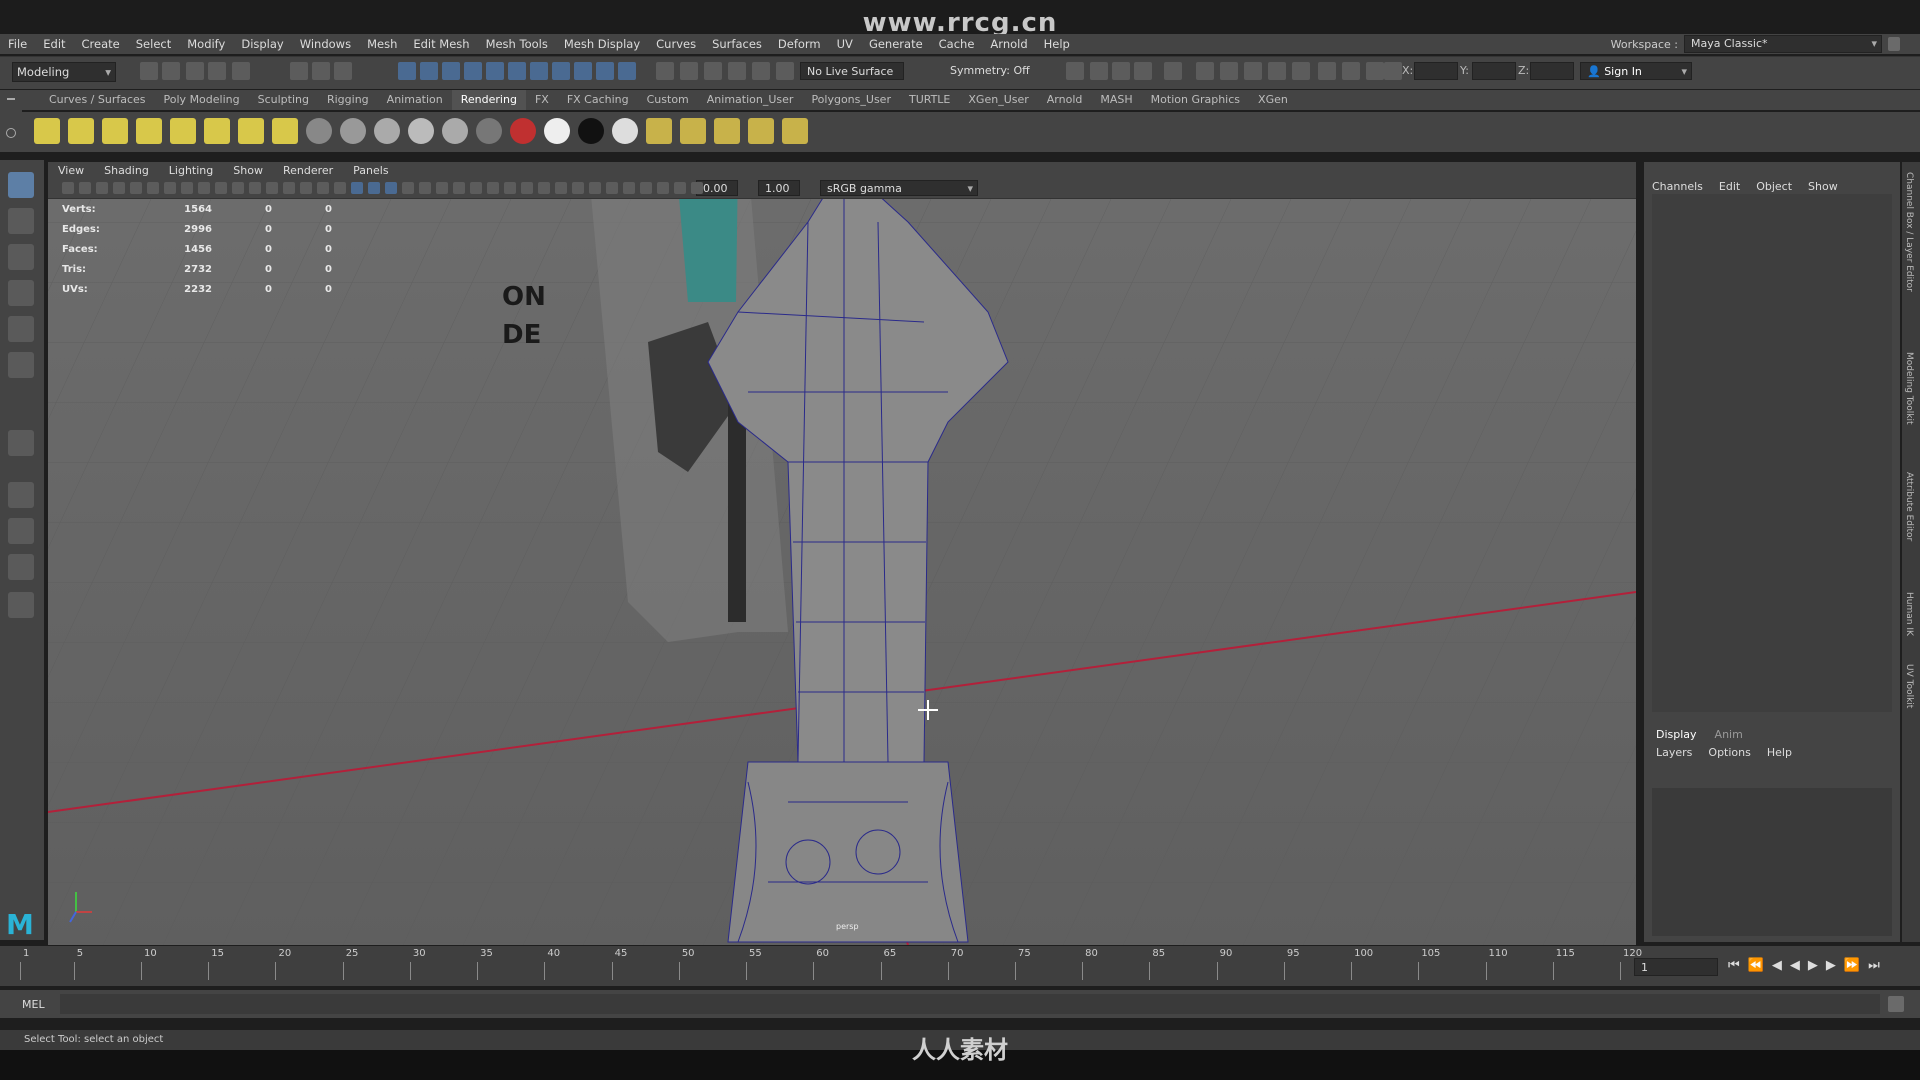 This screenshot has width=1920, height=1080. What do you see at coordinates (1831, 965) in the screenshot?
I see `step-forward-frame-icon: ▶︎` at bounding box center [1831, 965].